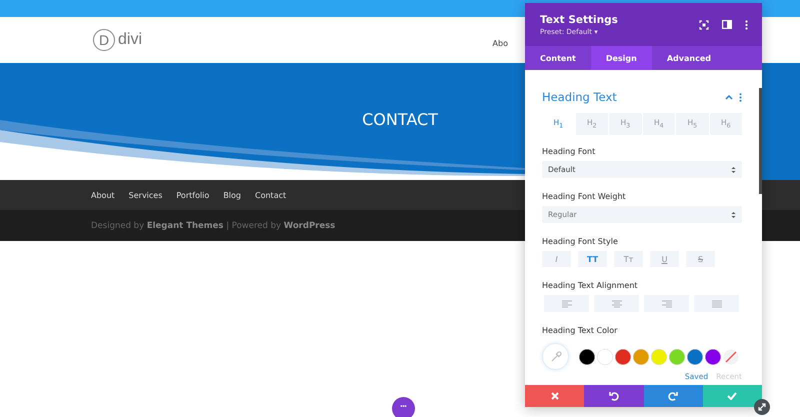 The width and height of the screenshot is (800, 417). What do you see at coordinates (731, 356) in the screenshot?
I see `no-color-swatch` at bounding box center [731, 356].